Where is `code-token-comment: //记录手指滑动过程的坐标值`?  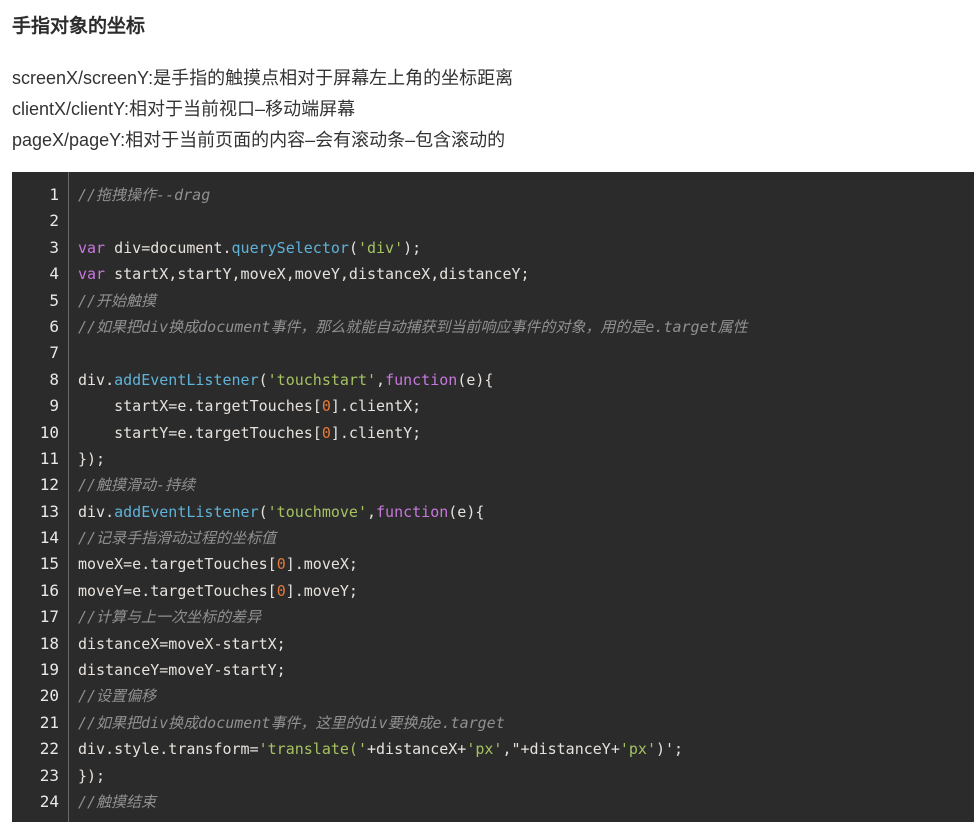 code-token-comment: //记录手指滑动过程的坐标值 is located at coordinates (177, 538).